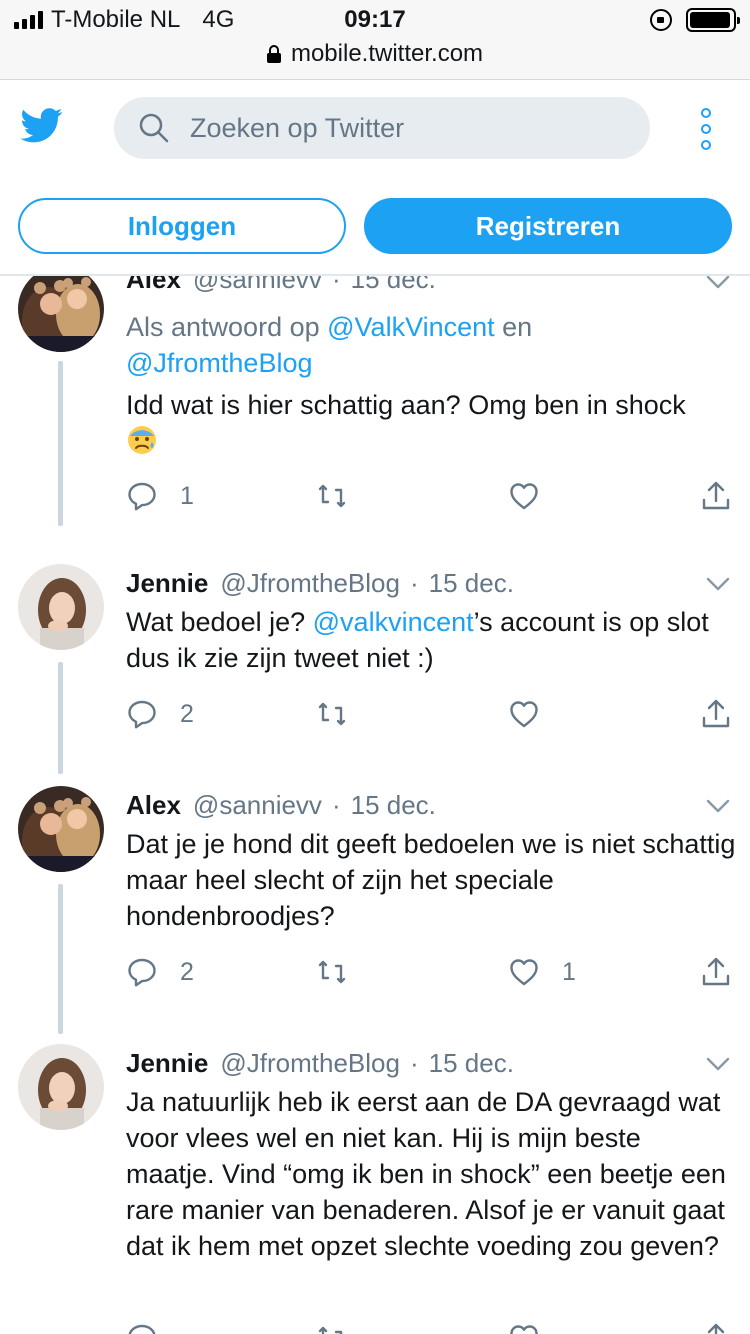  Describe the element at coordinates (273, 54) in the screenshot. I see `padlock-icon` at that location.